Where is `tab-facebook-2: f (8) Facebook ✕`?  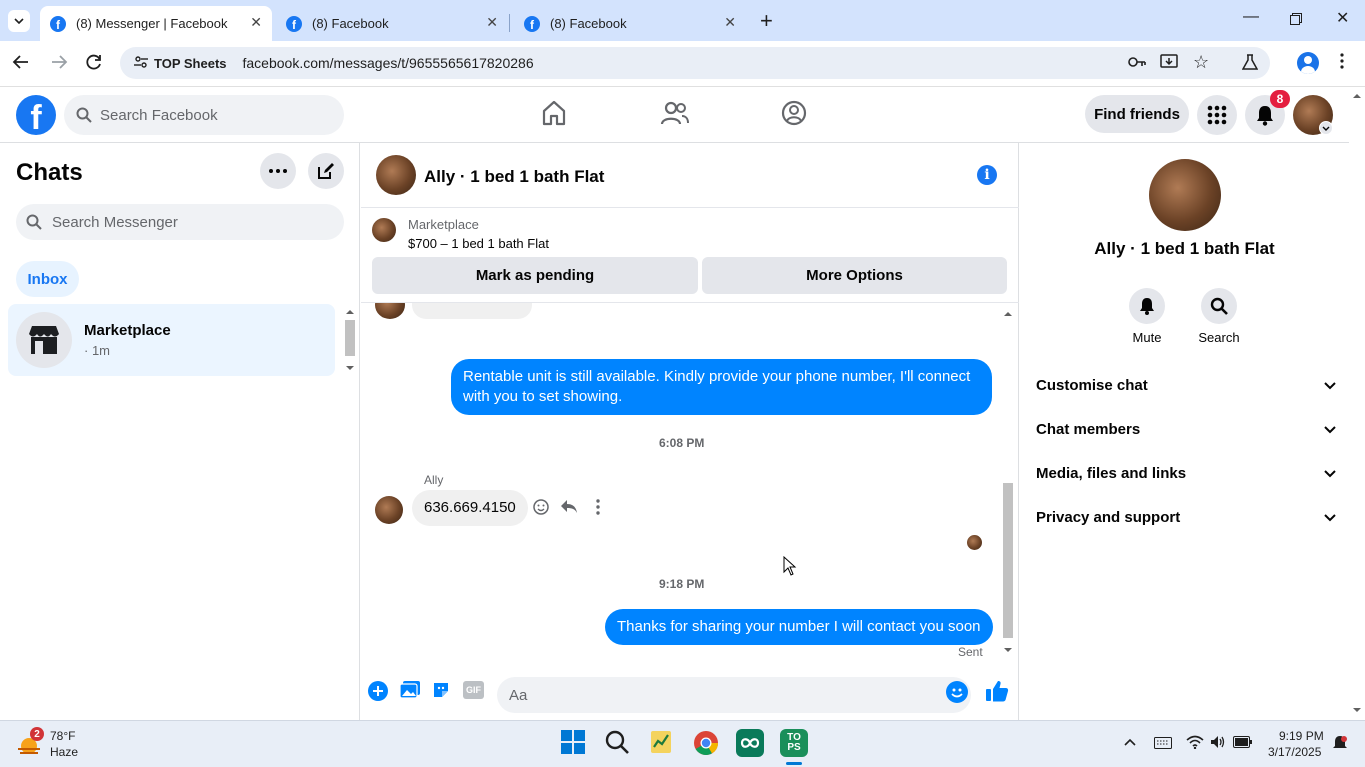
tab-facebook-2: f (8) Facebook ✕ is located at coordinates (630, 23).